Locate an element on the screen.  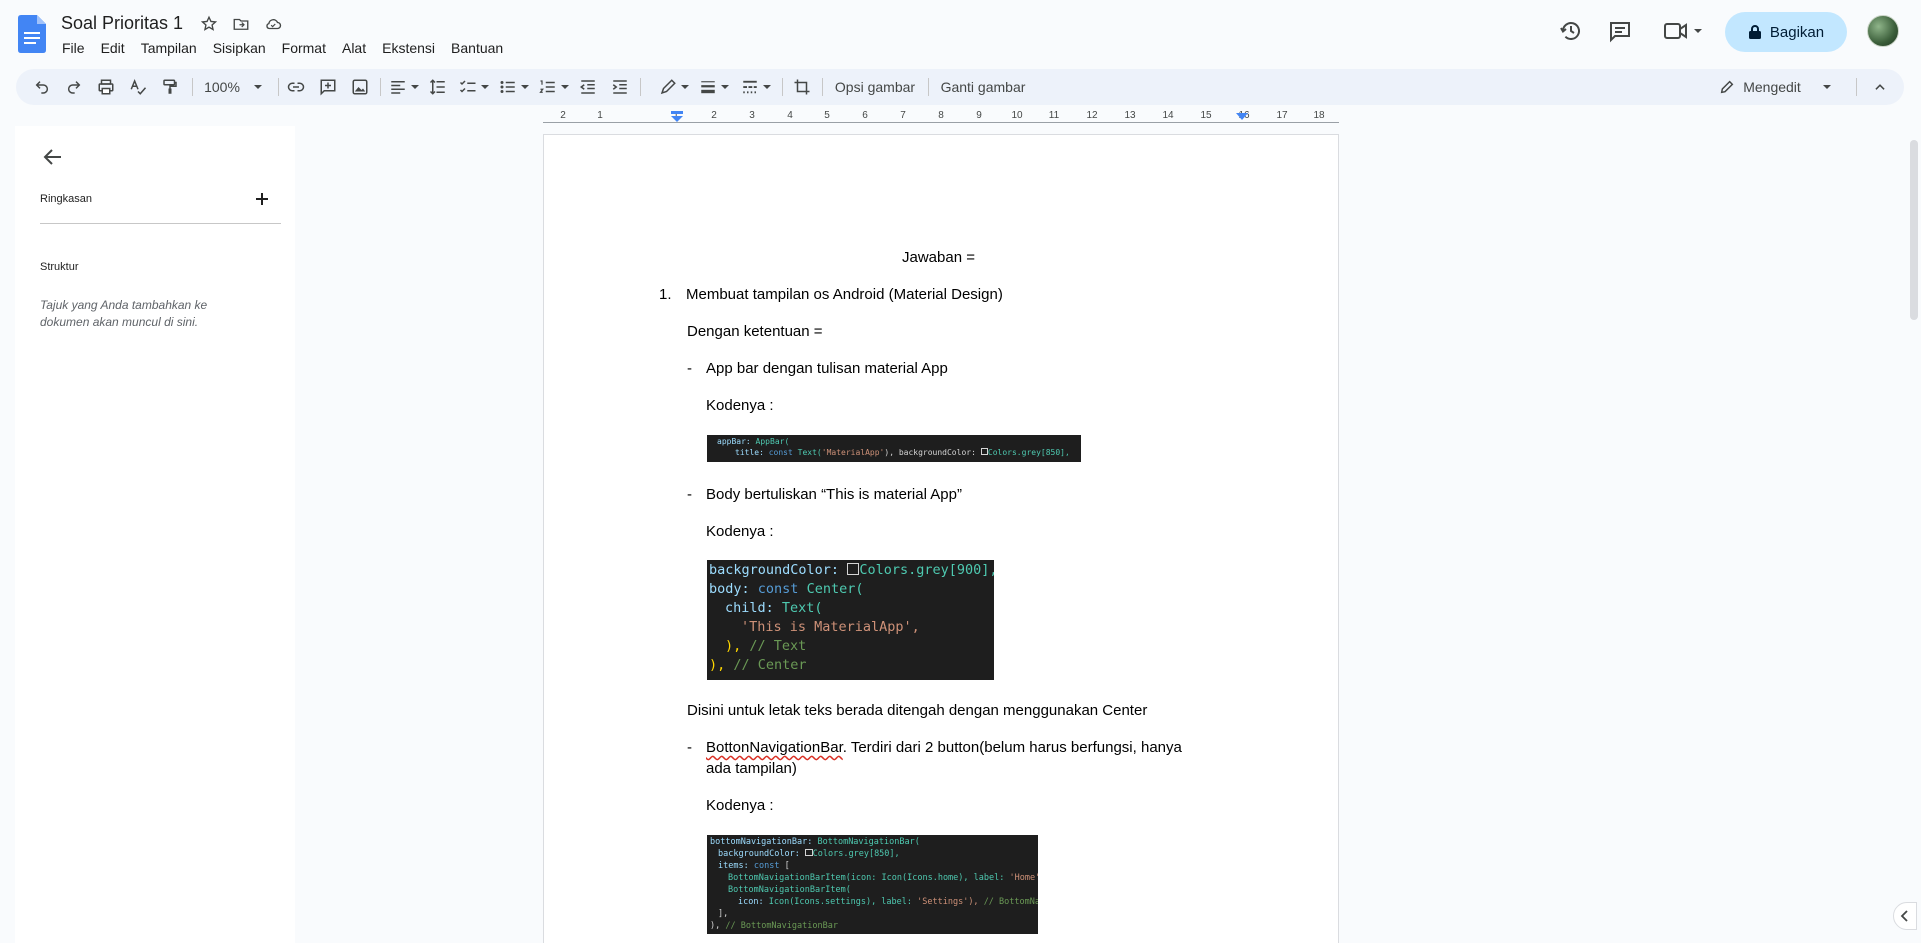
document-title: Soal Prioritas 1 is located at coordinates (122, 23).